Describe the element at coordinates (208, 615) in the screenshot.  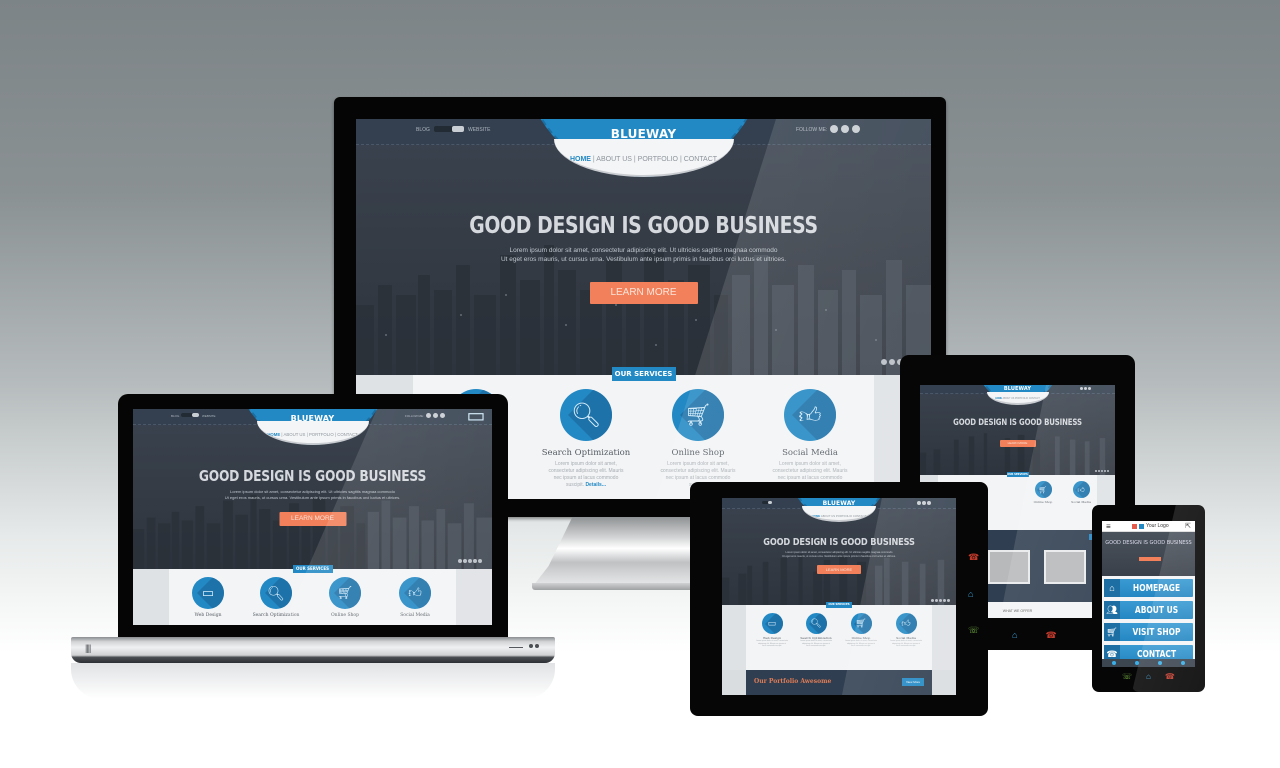
I see `service-title: Web Design` at that location.